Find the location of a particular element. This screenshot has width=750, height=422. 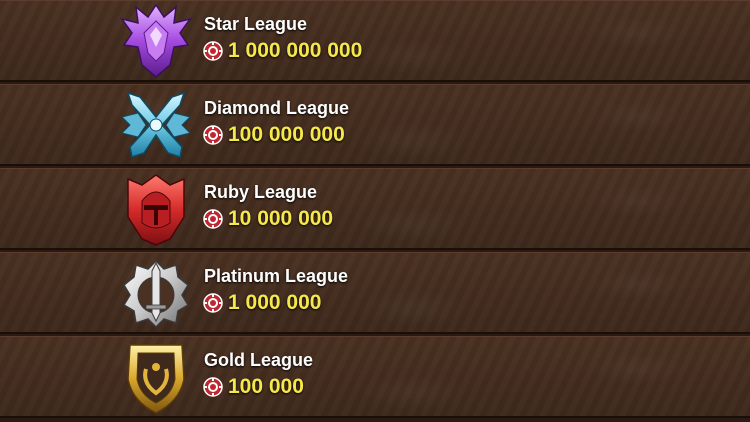

purple-crystal-dragon-emblem-icon is located at coordinates (156, 41).